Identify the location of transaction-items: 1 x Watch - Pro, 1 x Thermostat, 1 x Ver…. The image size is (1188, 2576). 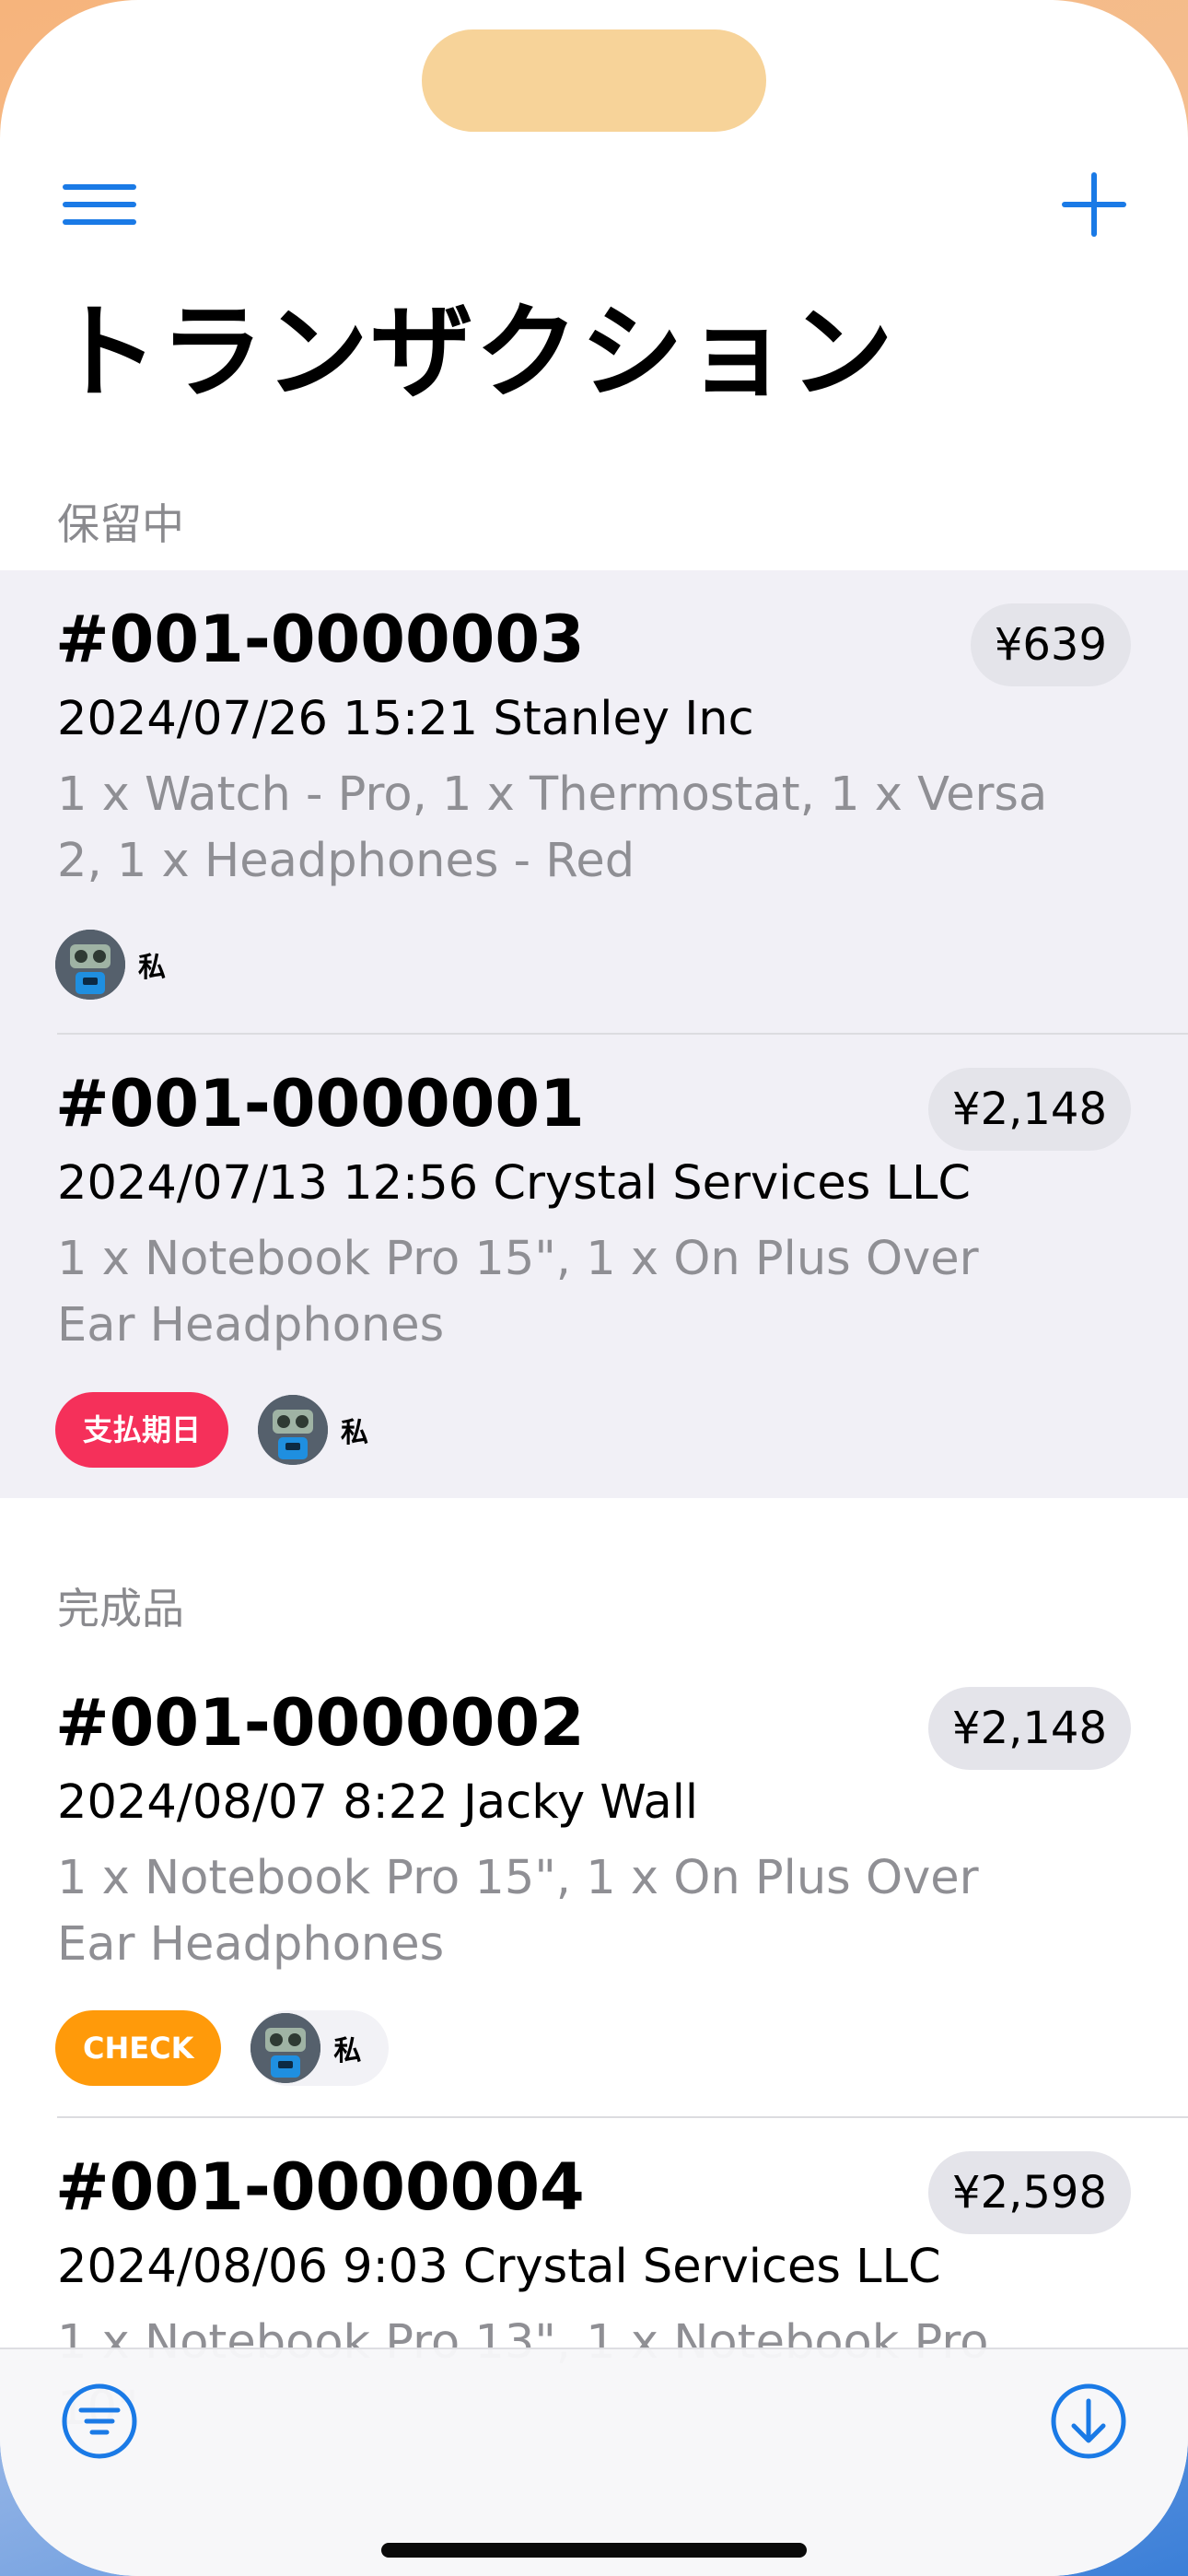
(552, 827).